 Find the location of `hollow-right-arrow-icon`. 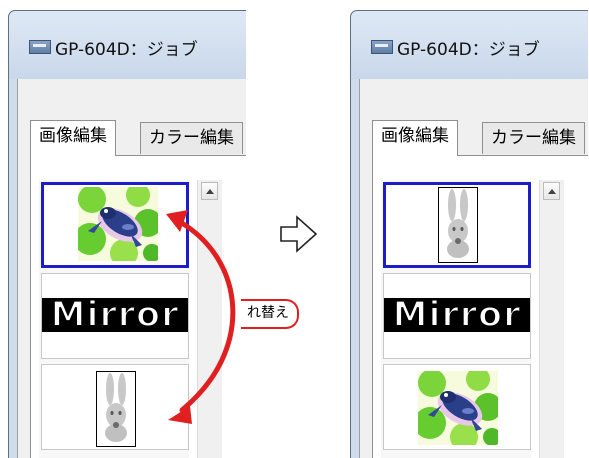

hollow-right-arrow-icon is located at coordinates (299, 234).